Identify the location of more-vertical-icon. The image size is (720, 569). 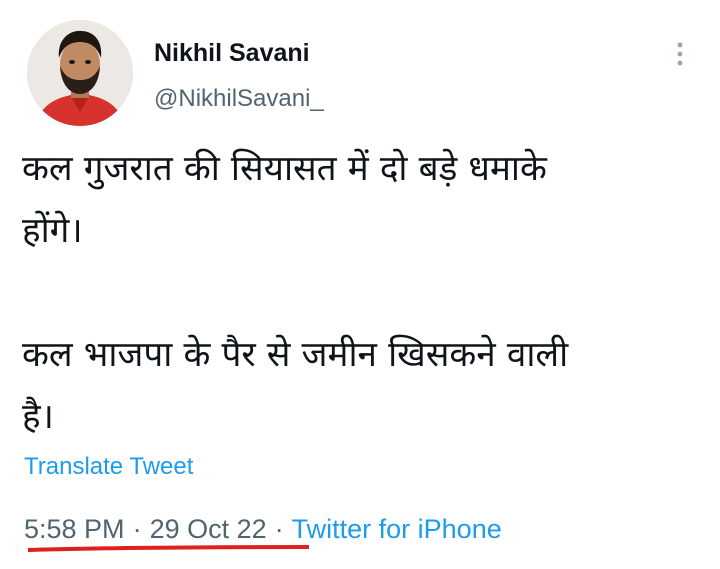
(680, 55).